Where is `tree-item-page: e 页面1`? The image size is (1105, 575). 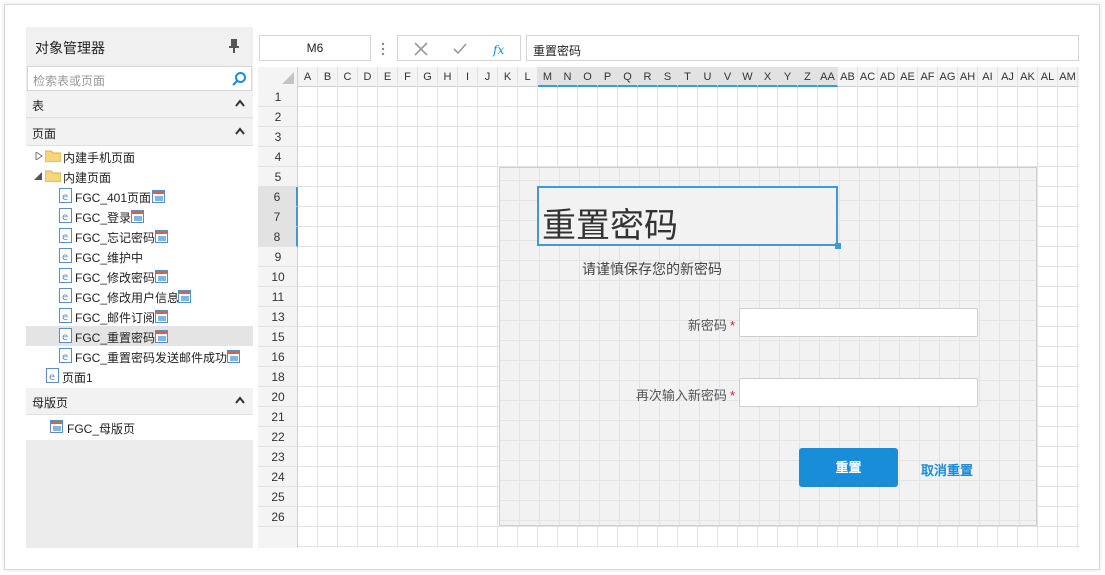
tree-item-page: e 页面1 is located at coordinates (139, 376).